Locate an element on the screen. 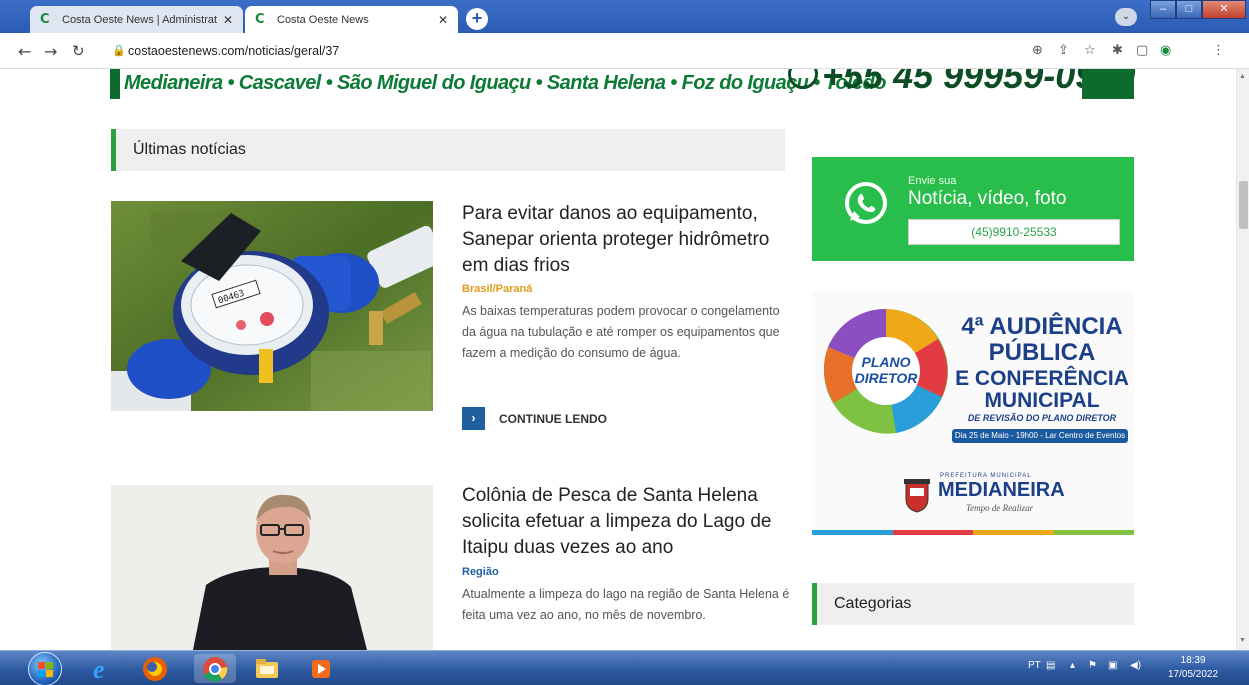  clock-time: 18:39 is located at coordinates (1193, 660).